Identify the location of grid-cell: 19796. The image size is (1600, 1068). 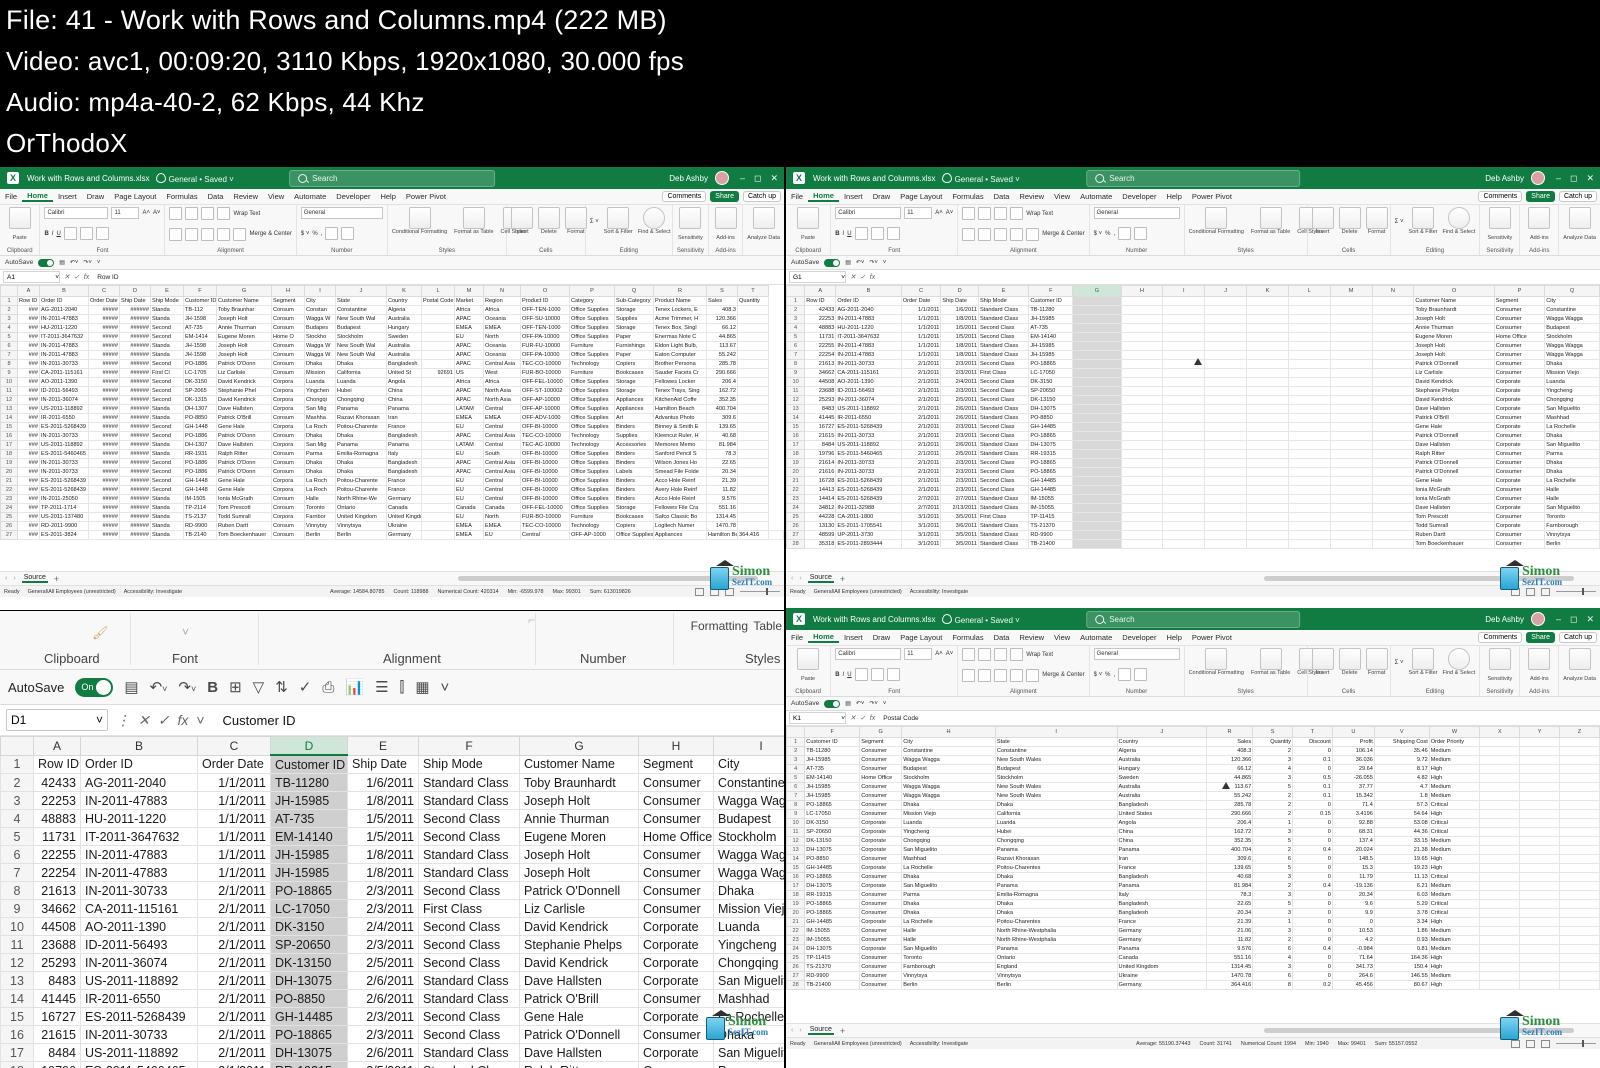
(57, 1064).